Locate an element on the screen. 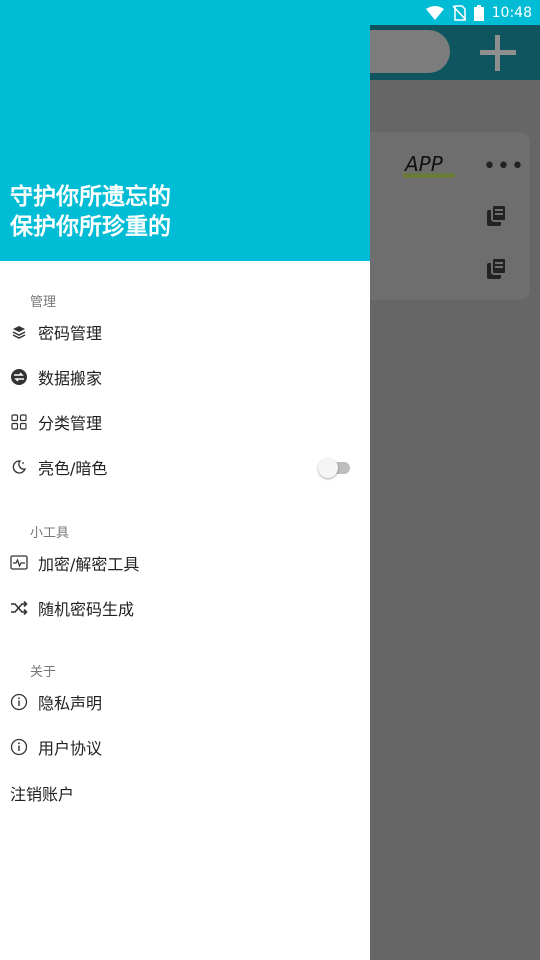  menu-item-data-migration: 数据搬家 is located at coordinates (185, 377).